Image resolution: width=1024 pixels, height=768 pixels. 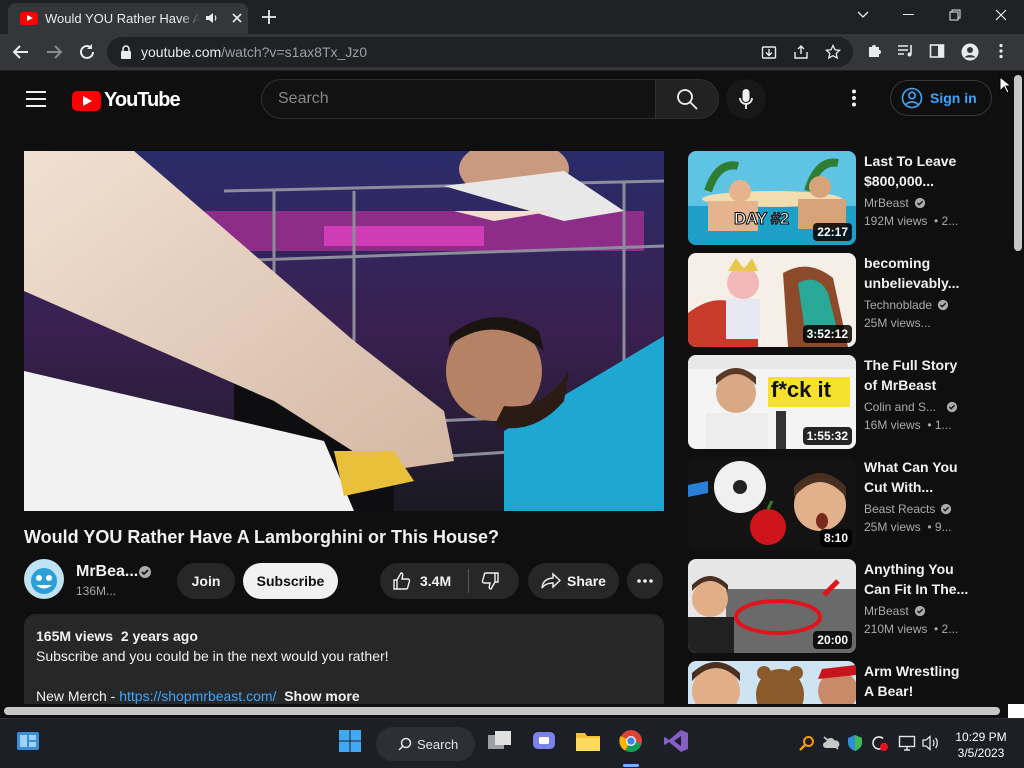 I want to click on chrome-menu-icon, so click(x=1001, y=51).